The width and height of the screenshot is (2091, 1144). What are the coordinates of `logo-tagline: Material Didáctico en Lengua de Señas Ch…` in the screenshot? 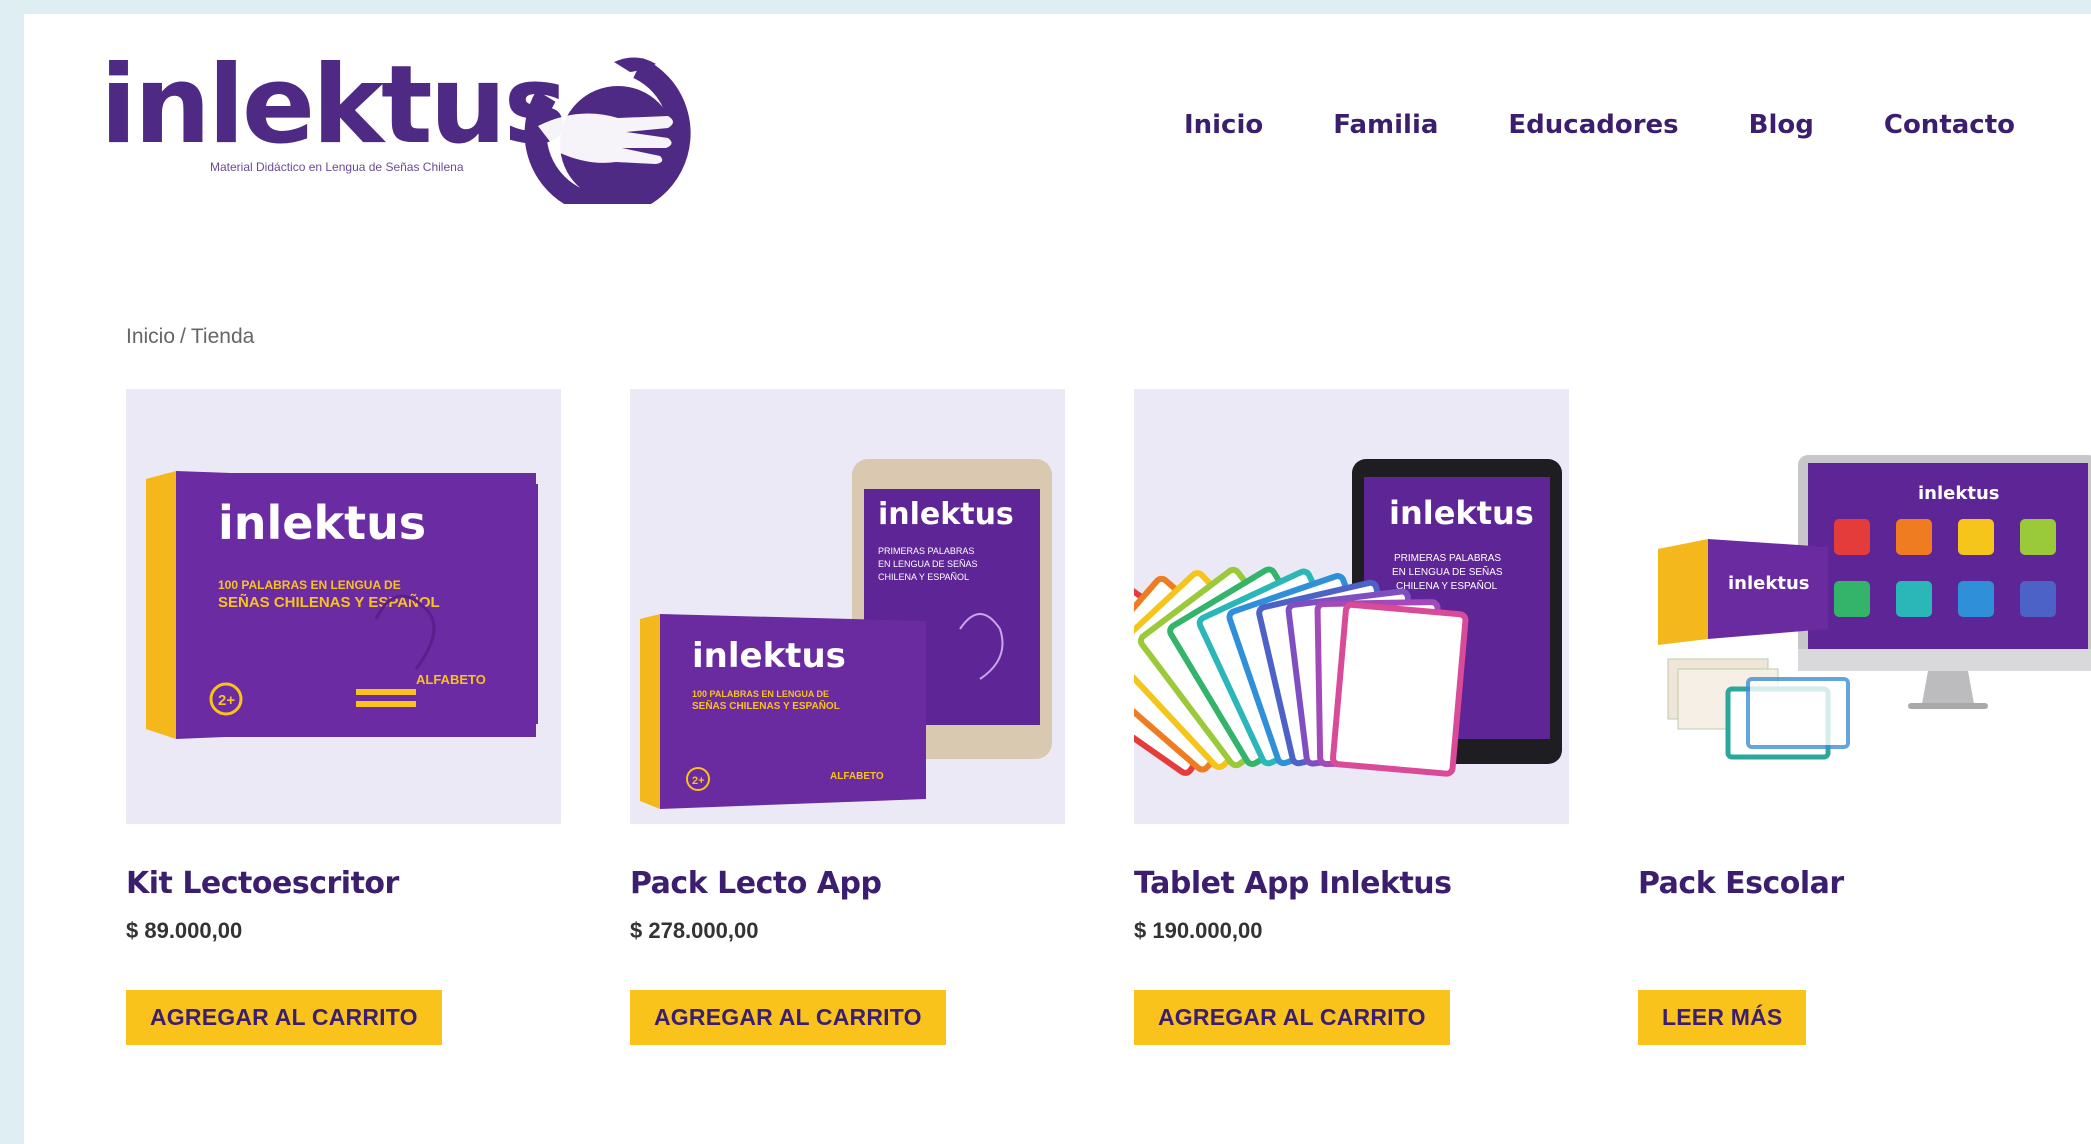 It's located at (337, 167).